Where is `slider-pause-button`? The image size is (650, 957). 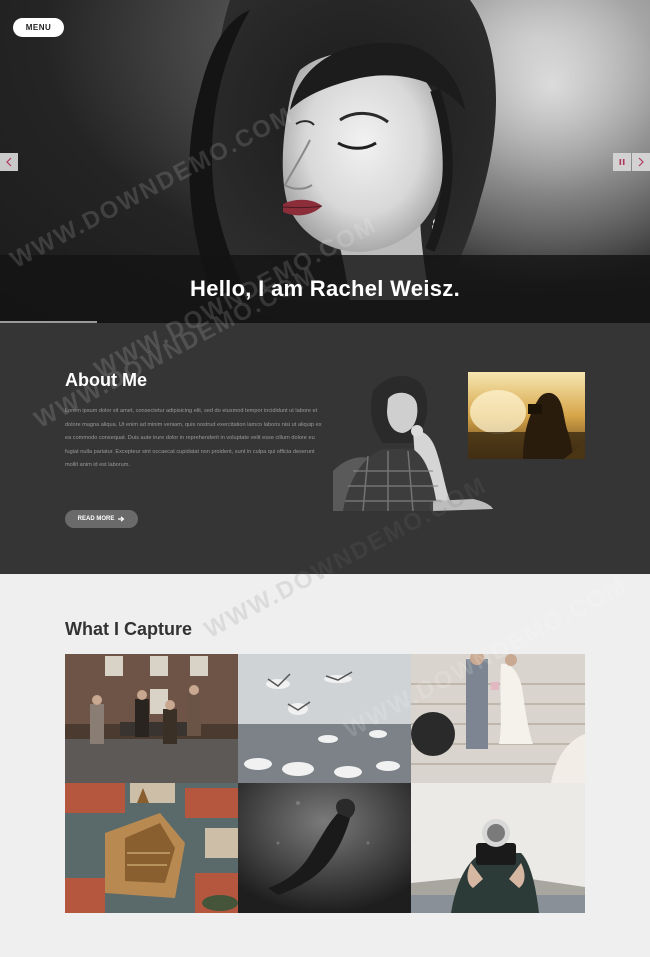
slider-pause-button is located at coordinates (622, 162).